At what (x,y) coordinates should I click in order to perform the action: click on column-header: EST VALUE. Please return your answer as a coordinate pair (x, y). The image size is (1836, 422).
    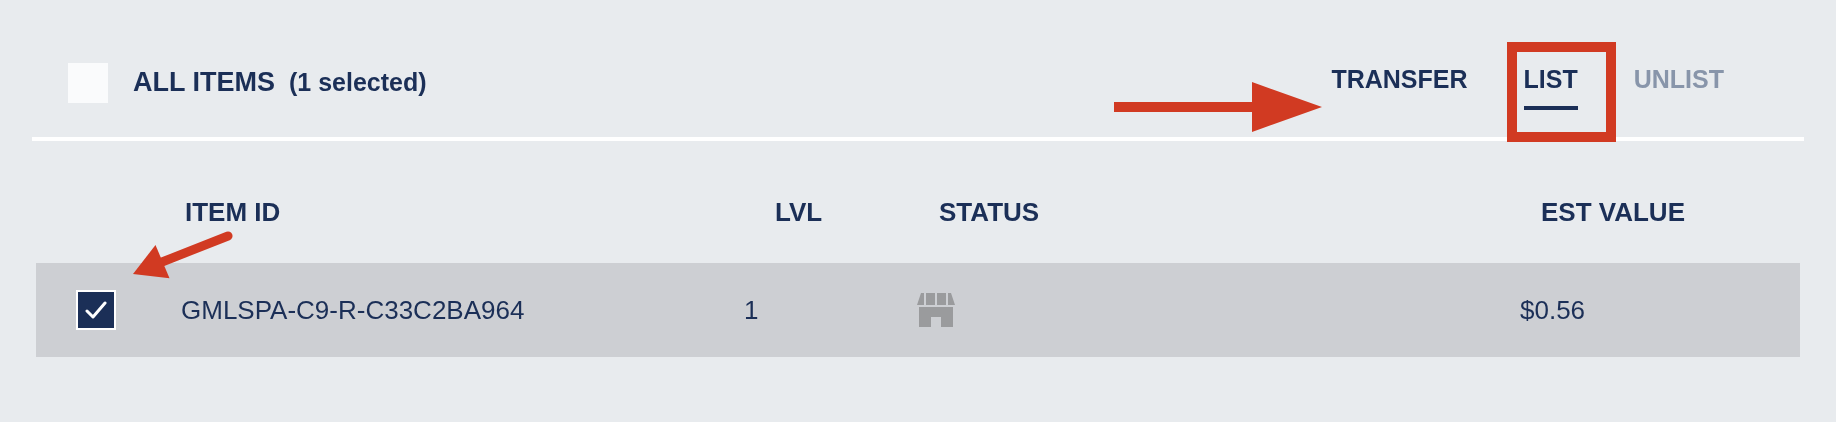
    Looking at the image, I should click on (1613, 212).